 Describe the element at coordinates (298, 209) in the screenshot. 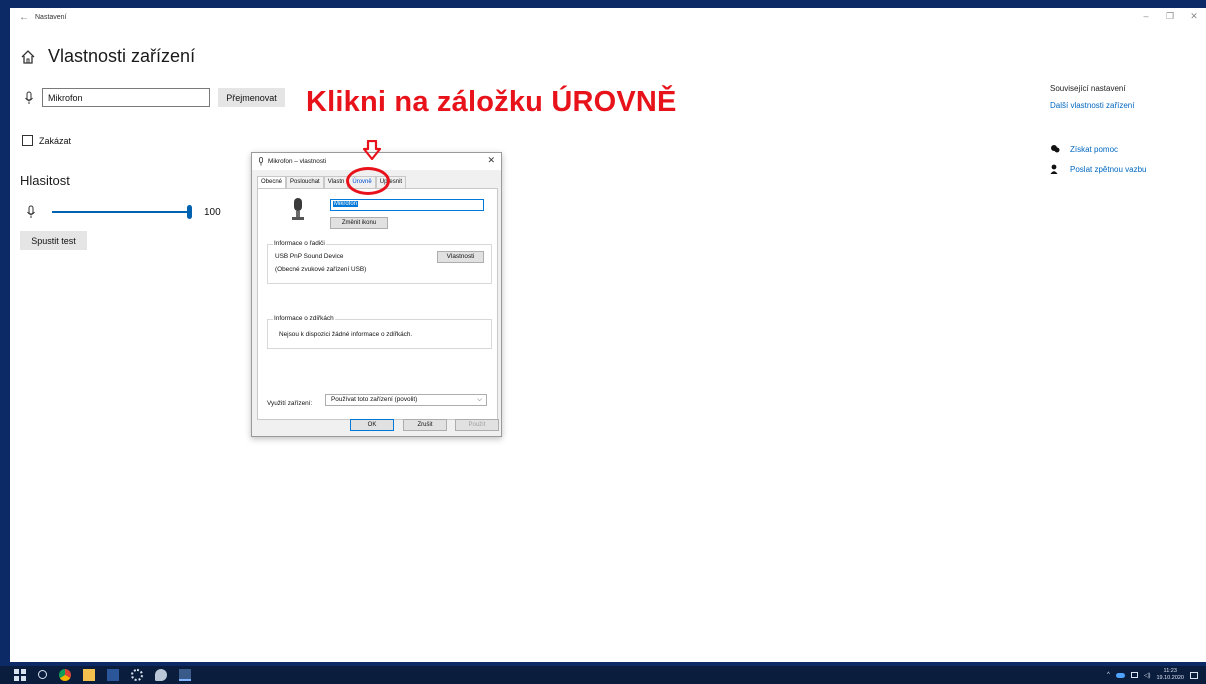

I see `microphone-device-icon` at that location.